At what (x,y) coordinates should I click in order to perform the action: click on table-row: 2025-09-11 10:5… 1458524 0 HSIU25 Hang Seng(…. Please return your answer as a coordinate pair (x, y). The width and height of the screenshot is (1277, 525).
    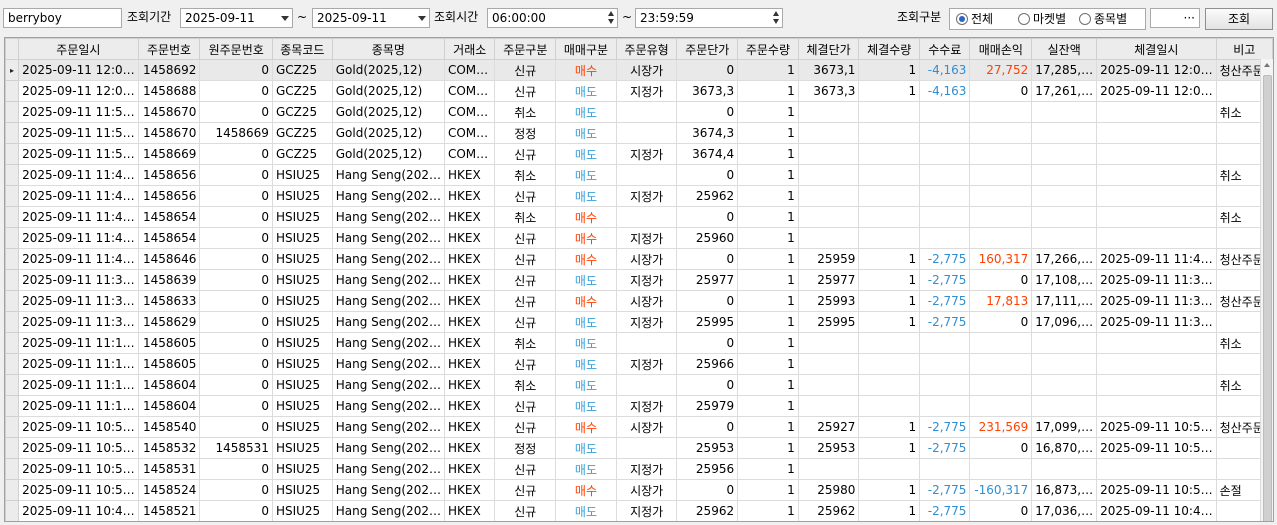
    Looking at the image, I should click on (639, 490).